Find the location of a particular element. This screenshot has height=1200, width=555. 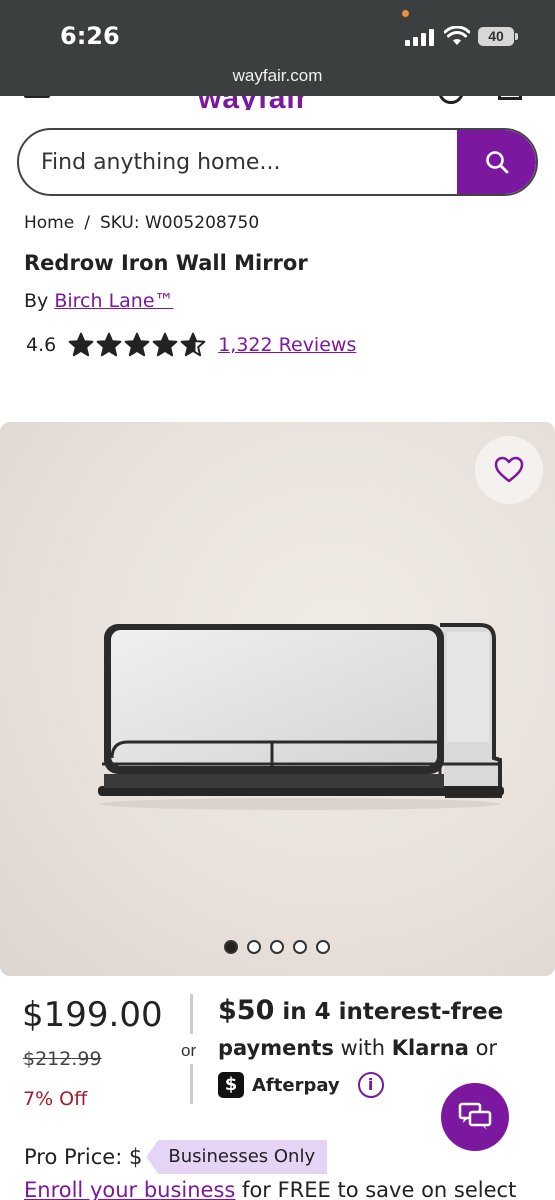

klarna-or: or is located at coordinates (483, 1048).